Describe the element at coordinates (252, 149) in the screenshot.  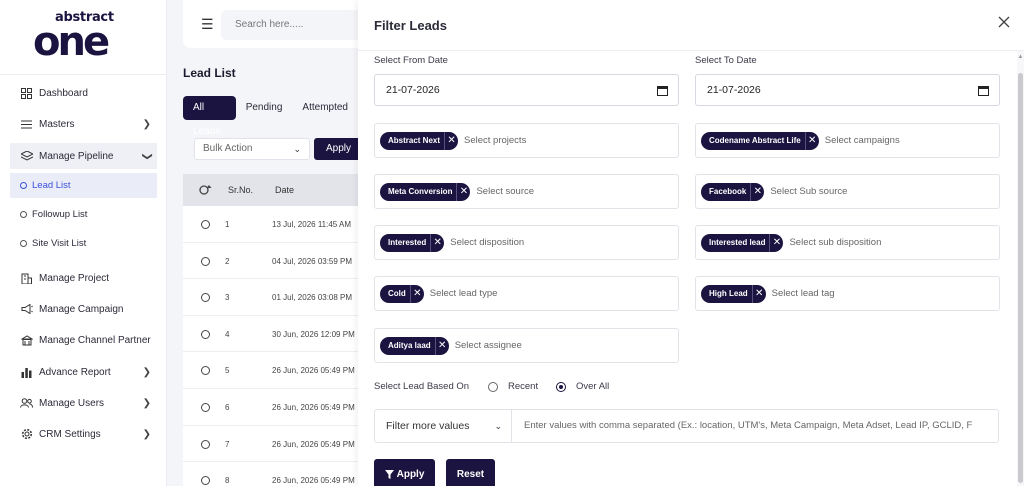
I see `bulk-action-select: Bulk Action ⌄` at that location.